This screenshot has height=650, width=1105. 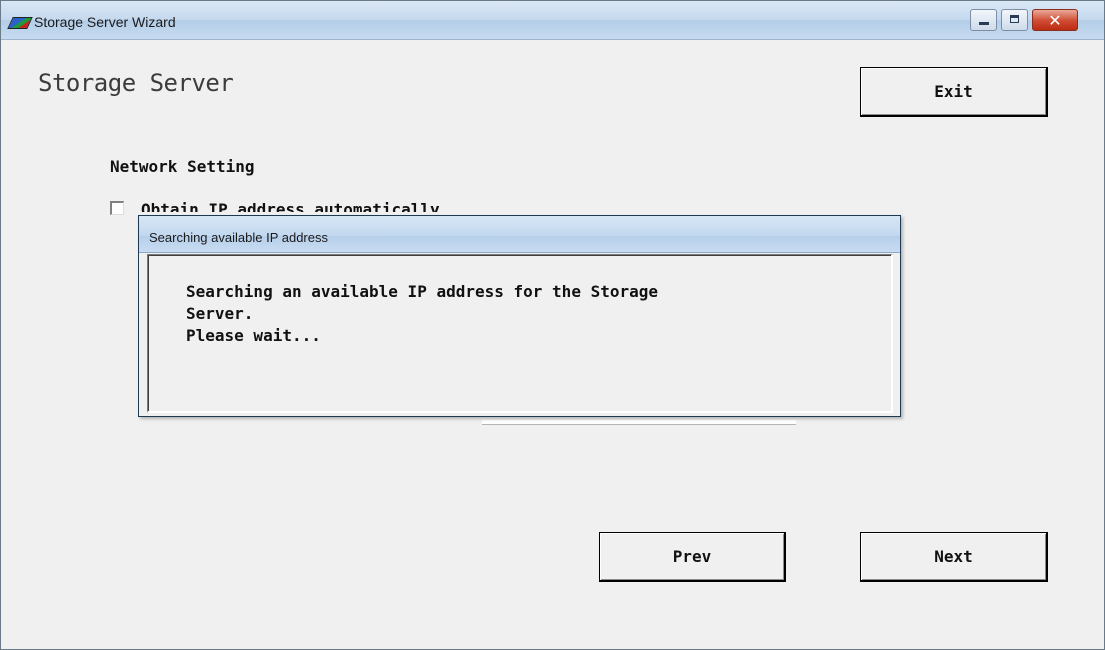 What do you see at coordinates (290, 206) in the screenshot?
I see `auto-ip-checkbox-label: Obtain IP address automatically` at bounding box center [290, 206].